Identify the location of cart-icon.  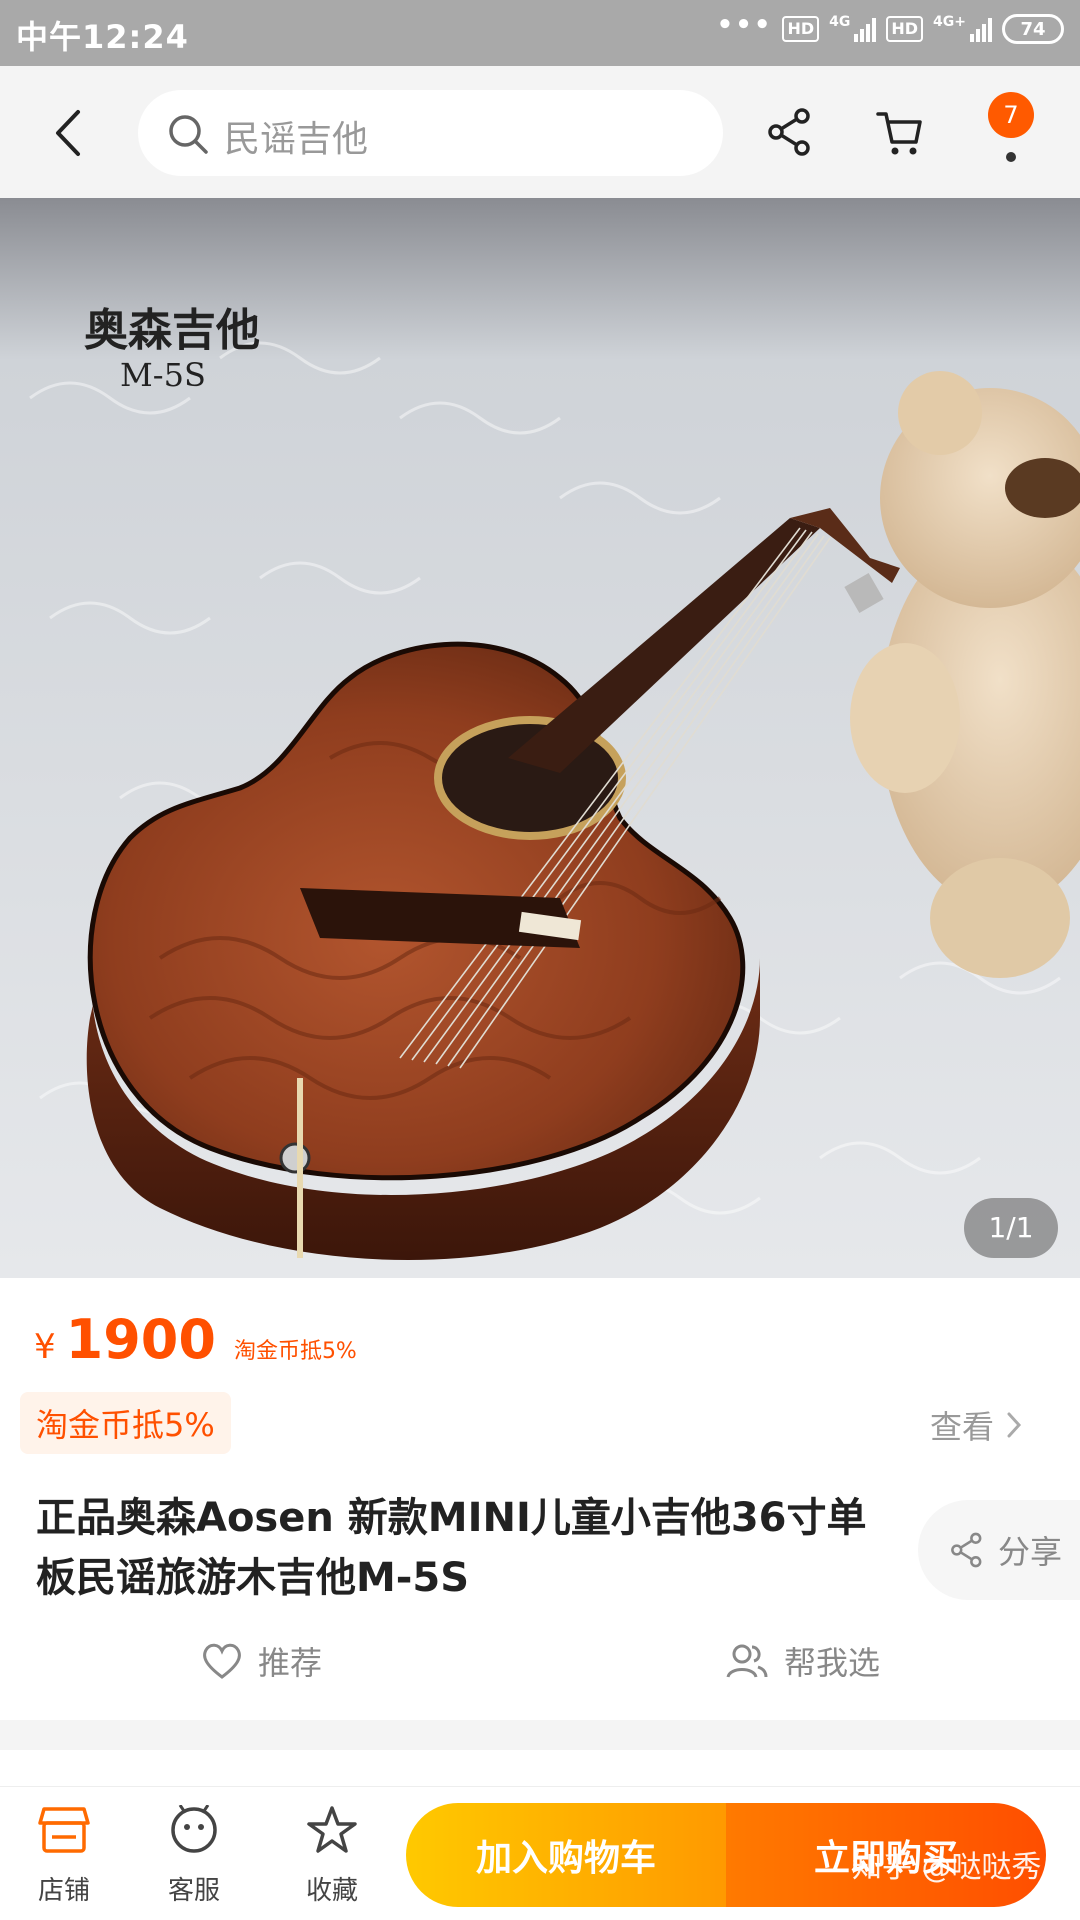
(899, 133).